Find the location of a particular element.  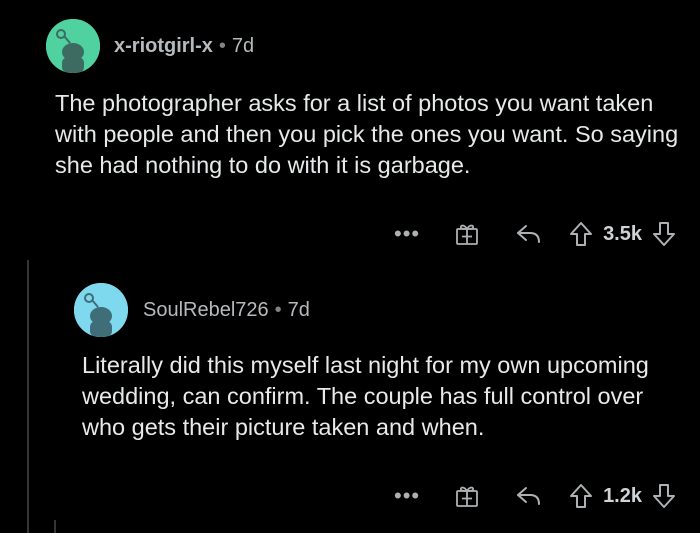

comment-meta: SoulRebel726 • 7d is located at coordinates (226, 310).